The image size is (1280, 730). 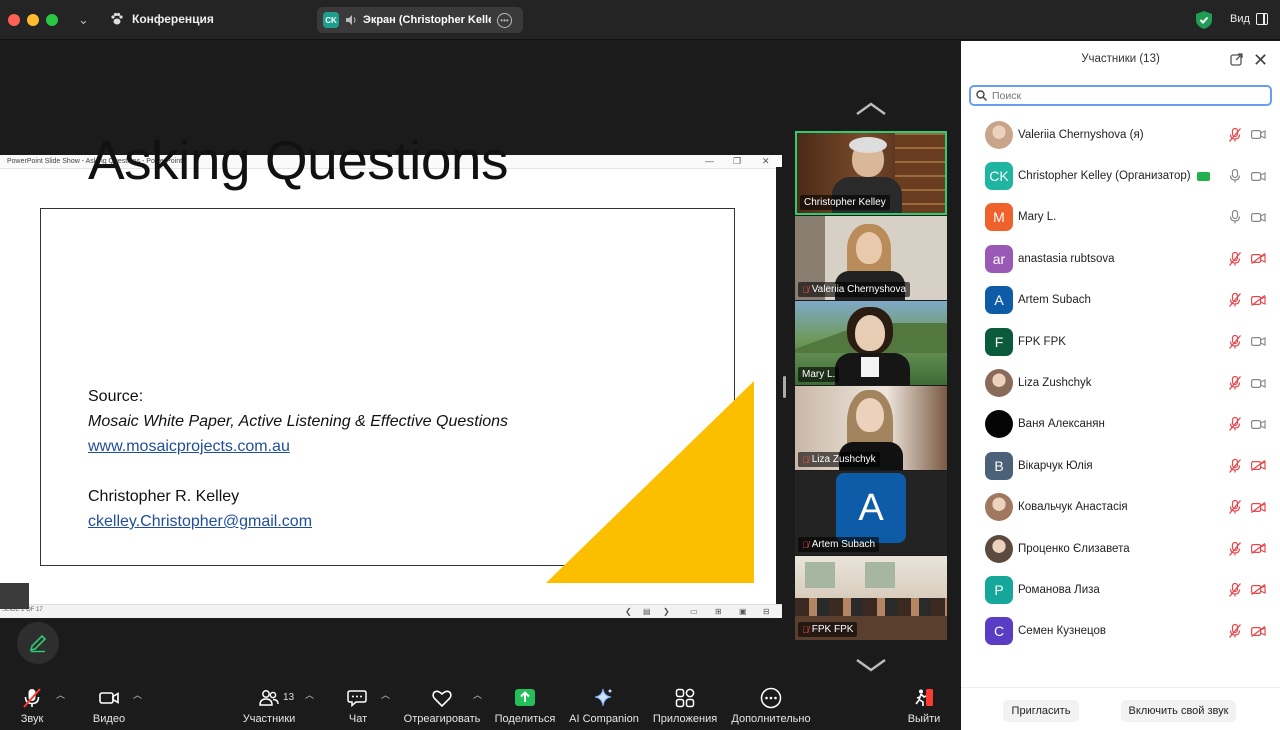 What do you see at coordinates (1081, 134) in the screenshot?
I see `participant-name-text: Valeriia Chernyshova (я)` at bounding box center [1081, 134].